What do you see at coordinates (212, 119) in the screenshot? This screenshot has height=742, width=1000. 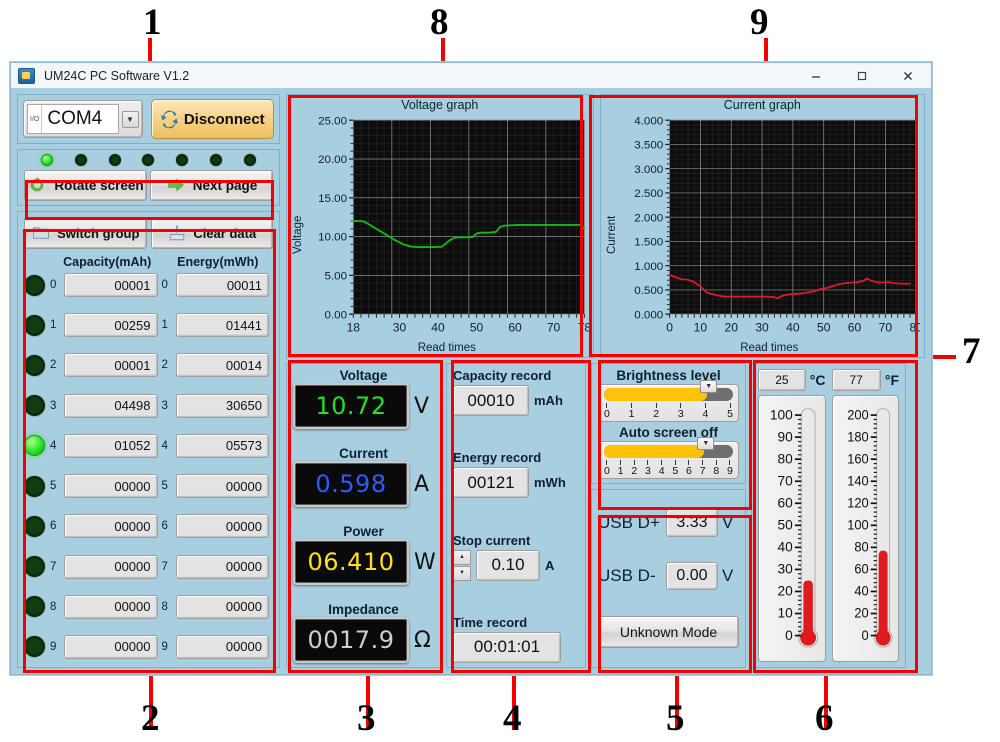 I see `disconnect-button: Disconnect` at bounding box center [212, 119].